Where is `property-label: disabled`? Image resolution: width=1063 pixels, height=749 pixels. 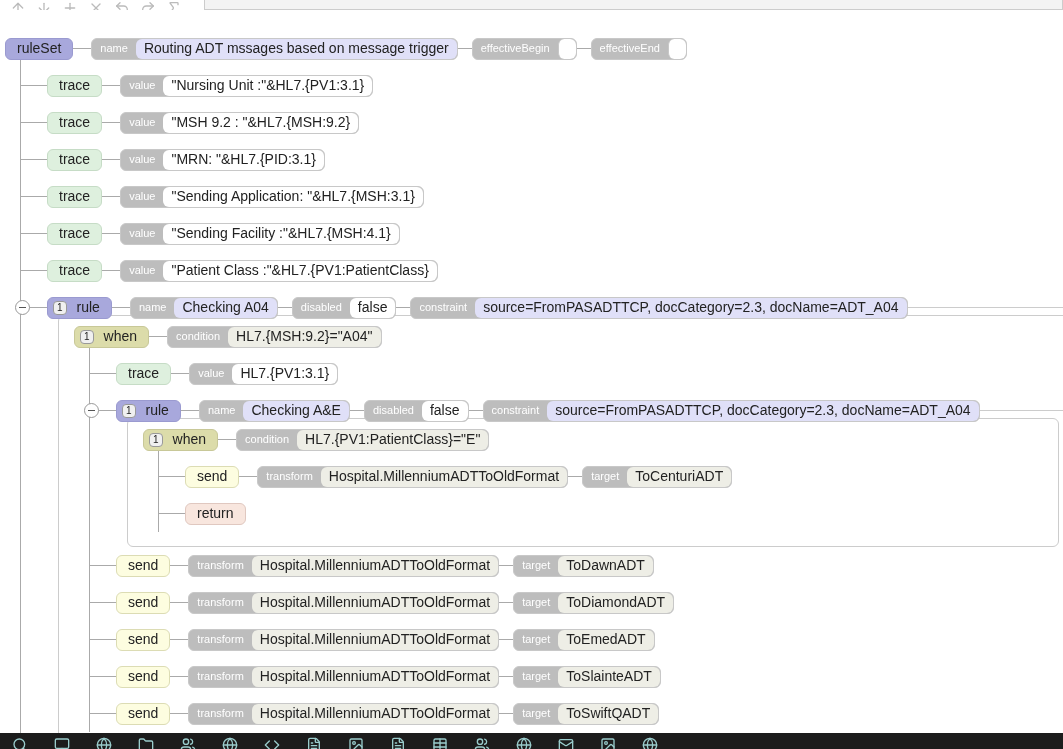 property-label: disabled is located at coordinates (321, 308).